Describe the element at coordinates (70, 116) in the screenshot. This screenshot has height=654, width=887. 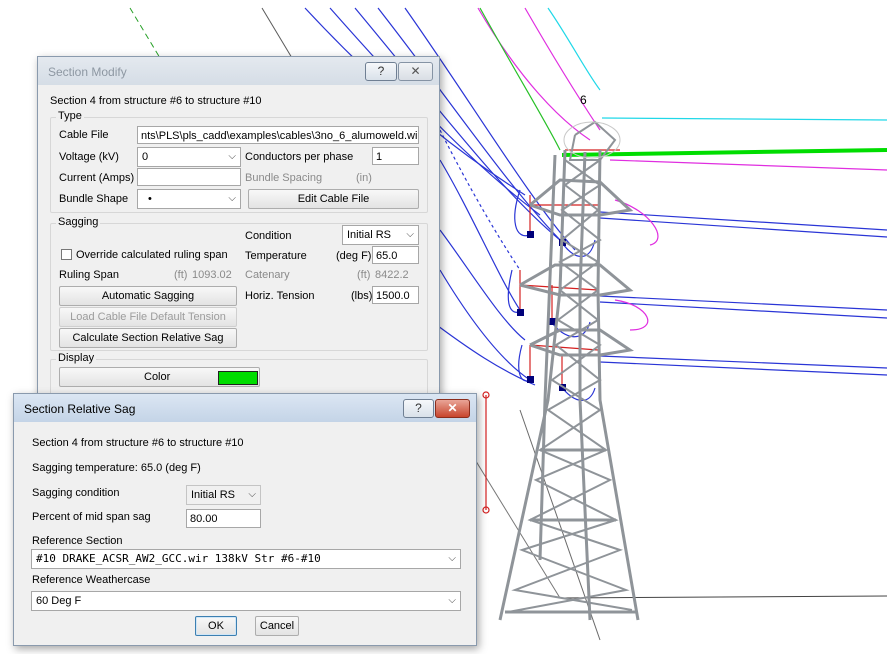
I see `type-group-label: Type` at that location.